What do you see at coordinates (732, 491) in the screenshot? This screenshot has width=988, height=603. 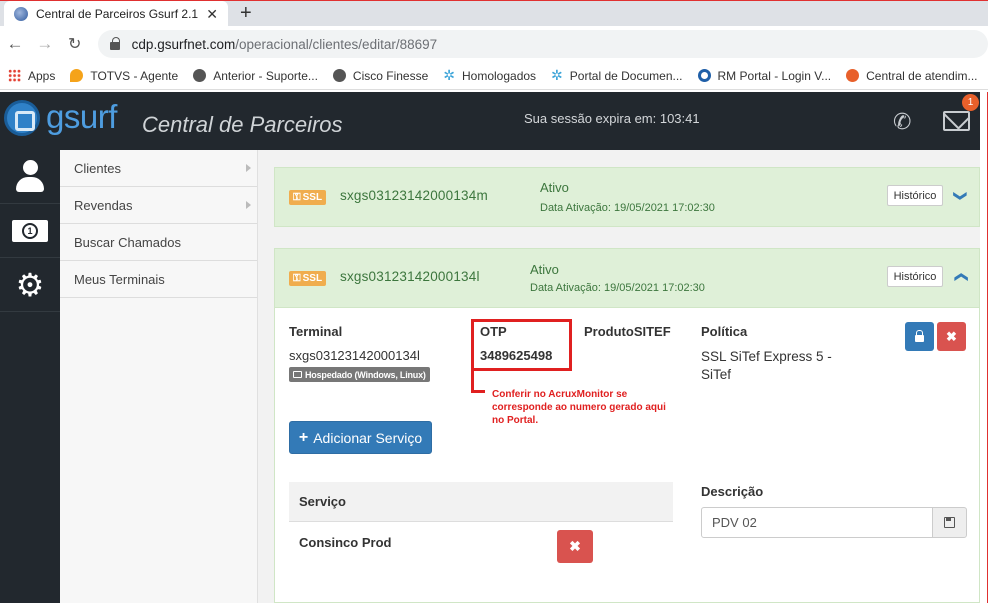 I see `description-label: Descrição` at bounding box center [732, 491].